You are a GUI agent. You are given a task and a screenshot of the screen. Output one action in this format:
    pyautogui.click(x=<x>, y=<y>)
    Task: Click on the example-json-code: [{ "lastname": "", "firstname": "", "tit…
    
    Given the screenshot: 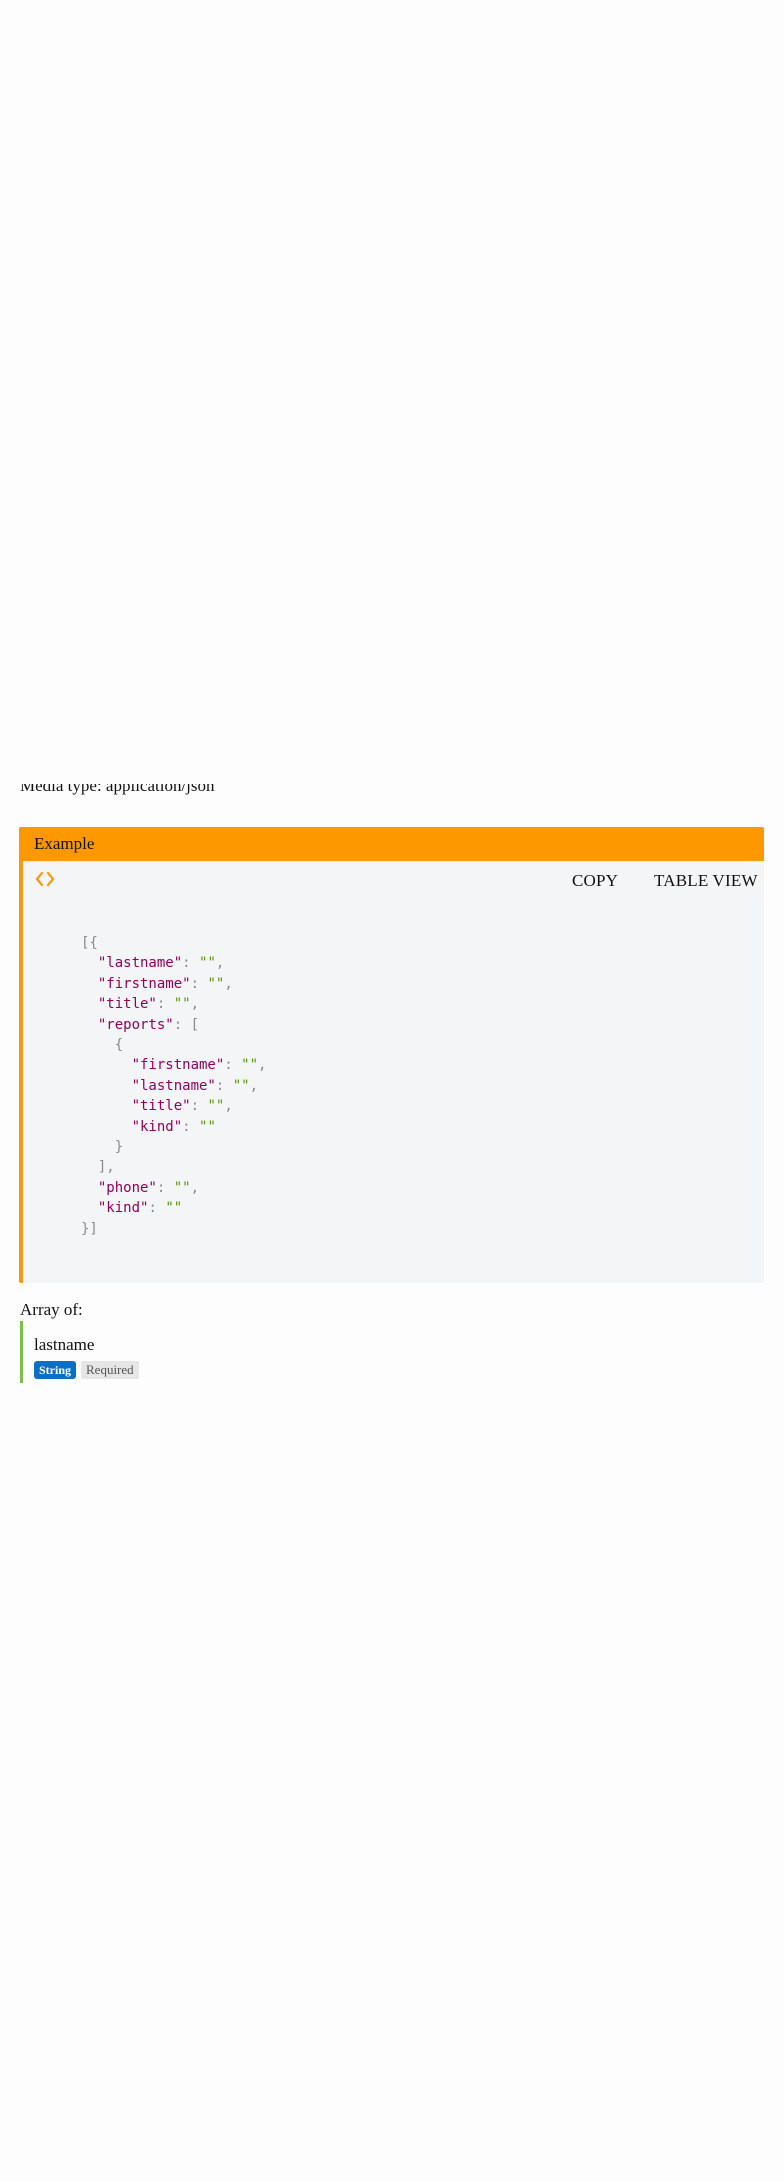 What is the action you would take?
    pyautogui.click(x=174, y=1086)
    